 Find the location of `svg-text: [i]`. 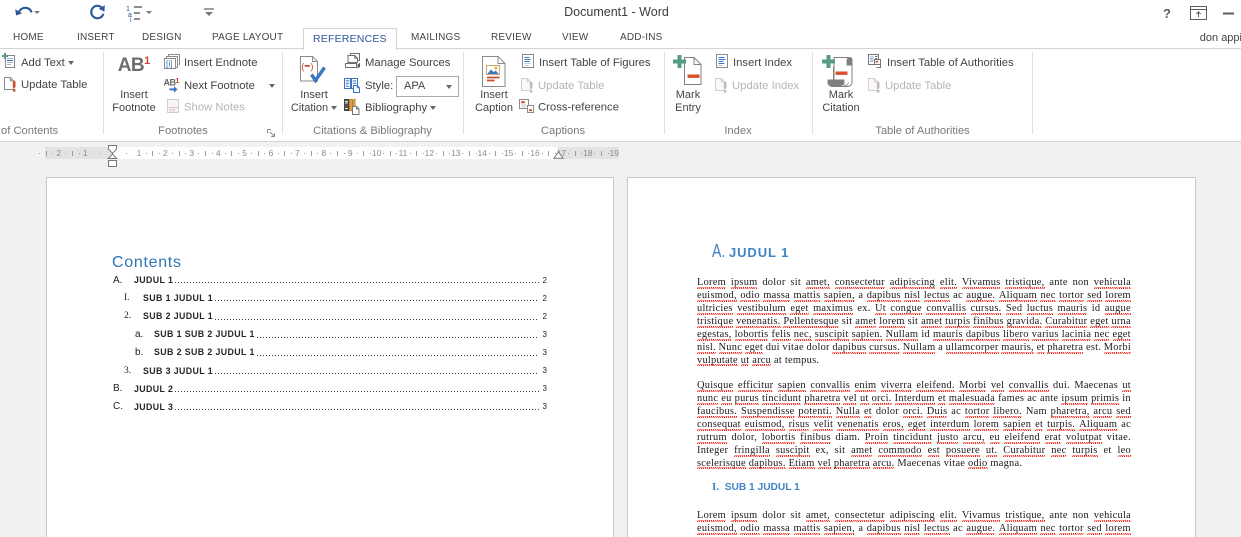

svg-text: [i] is located at coordinates (169, 64).